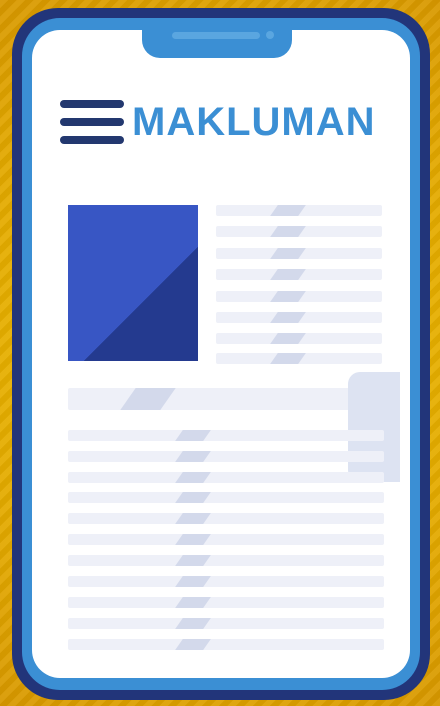 This screenshot has height=706, width=440. I want to click on article-image-placeholder, so click(133, 283).